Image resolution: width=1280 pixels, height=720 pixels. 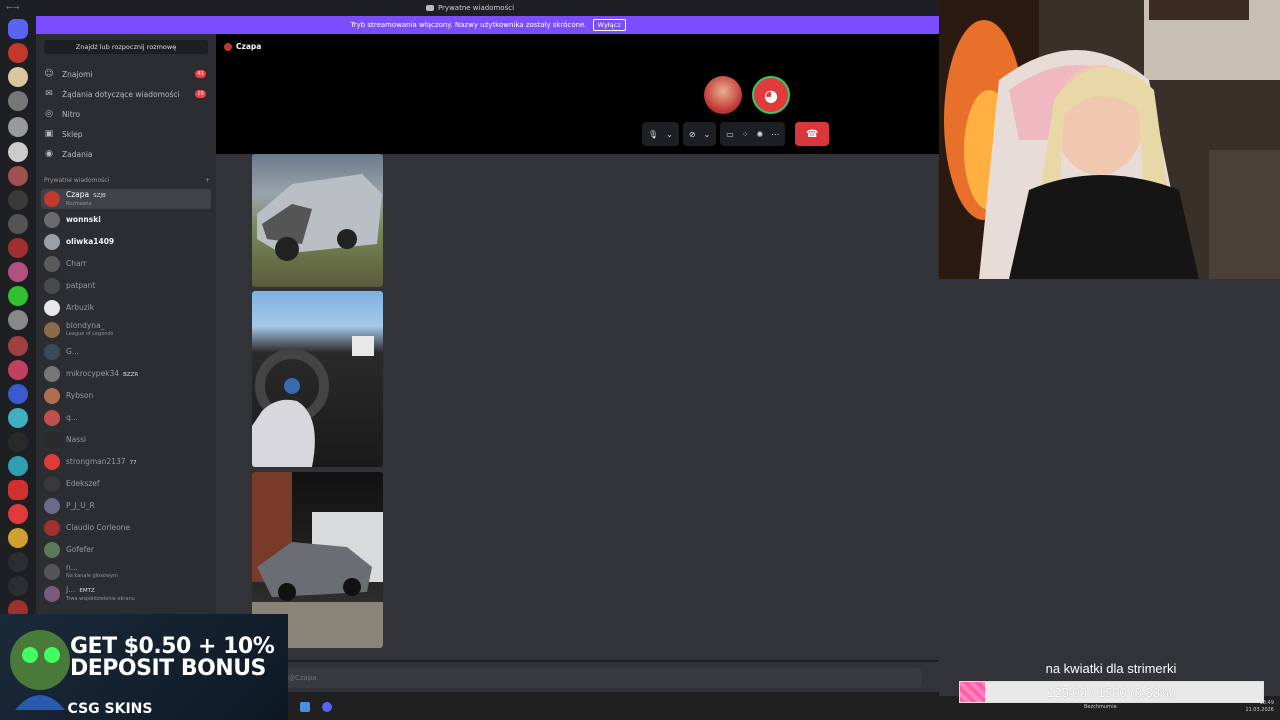 I want to click on dm-name-block: blondyna_ League of Legends, so click(x=89, y=330).